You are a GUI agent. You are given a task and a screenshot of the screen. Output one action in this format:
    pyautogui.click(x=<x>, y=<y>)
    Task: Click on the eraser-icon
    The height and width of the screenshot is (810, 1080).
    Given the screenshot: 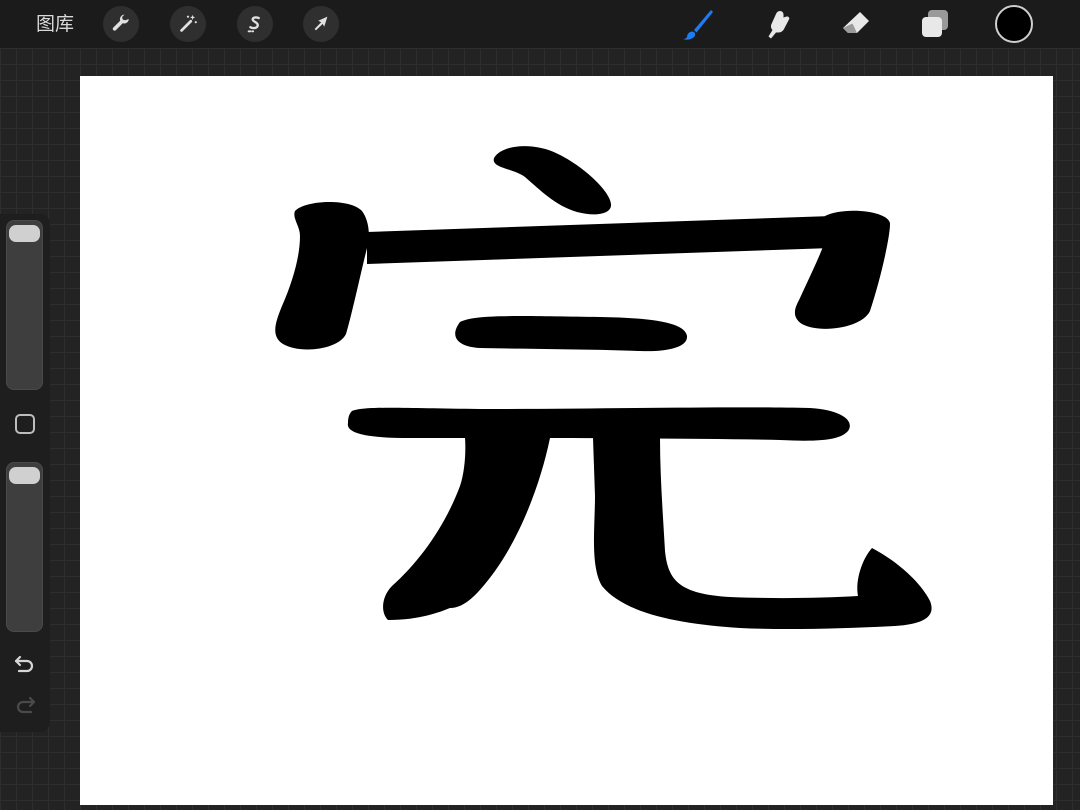 What is the action you would take?
    pyautogui.click(x=856, y=22)
    